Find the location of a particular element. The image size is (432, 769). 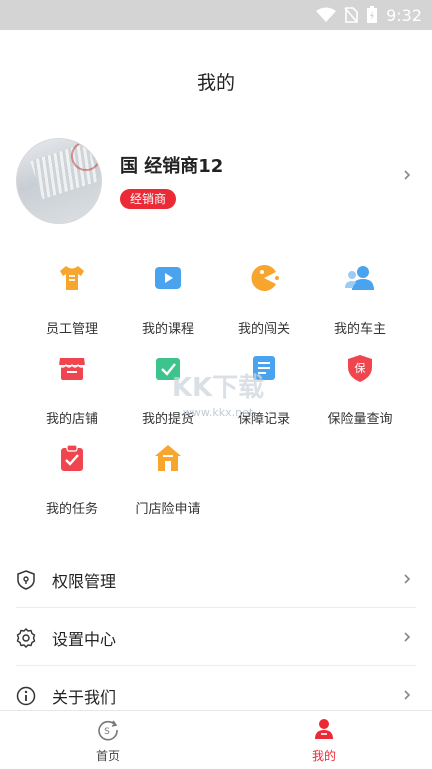

clipboard-check-icon is located at coordinates (72, 457).